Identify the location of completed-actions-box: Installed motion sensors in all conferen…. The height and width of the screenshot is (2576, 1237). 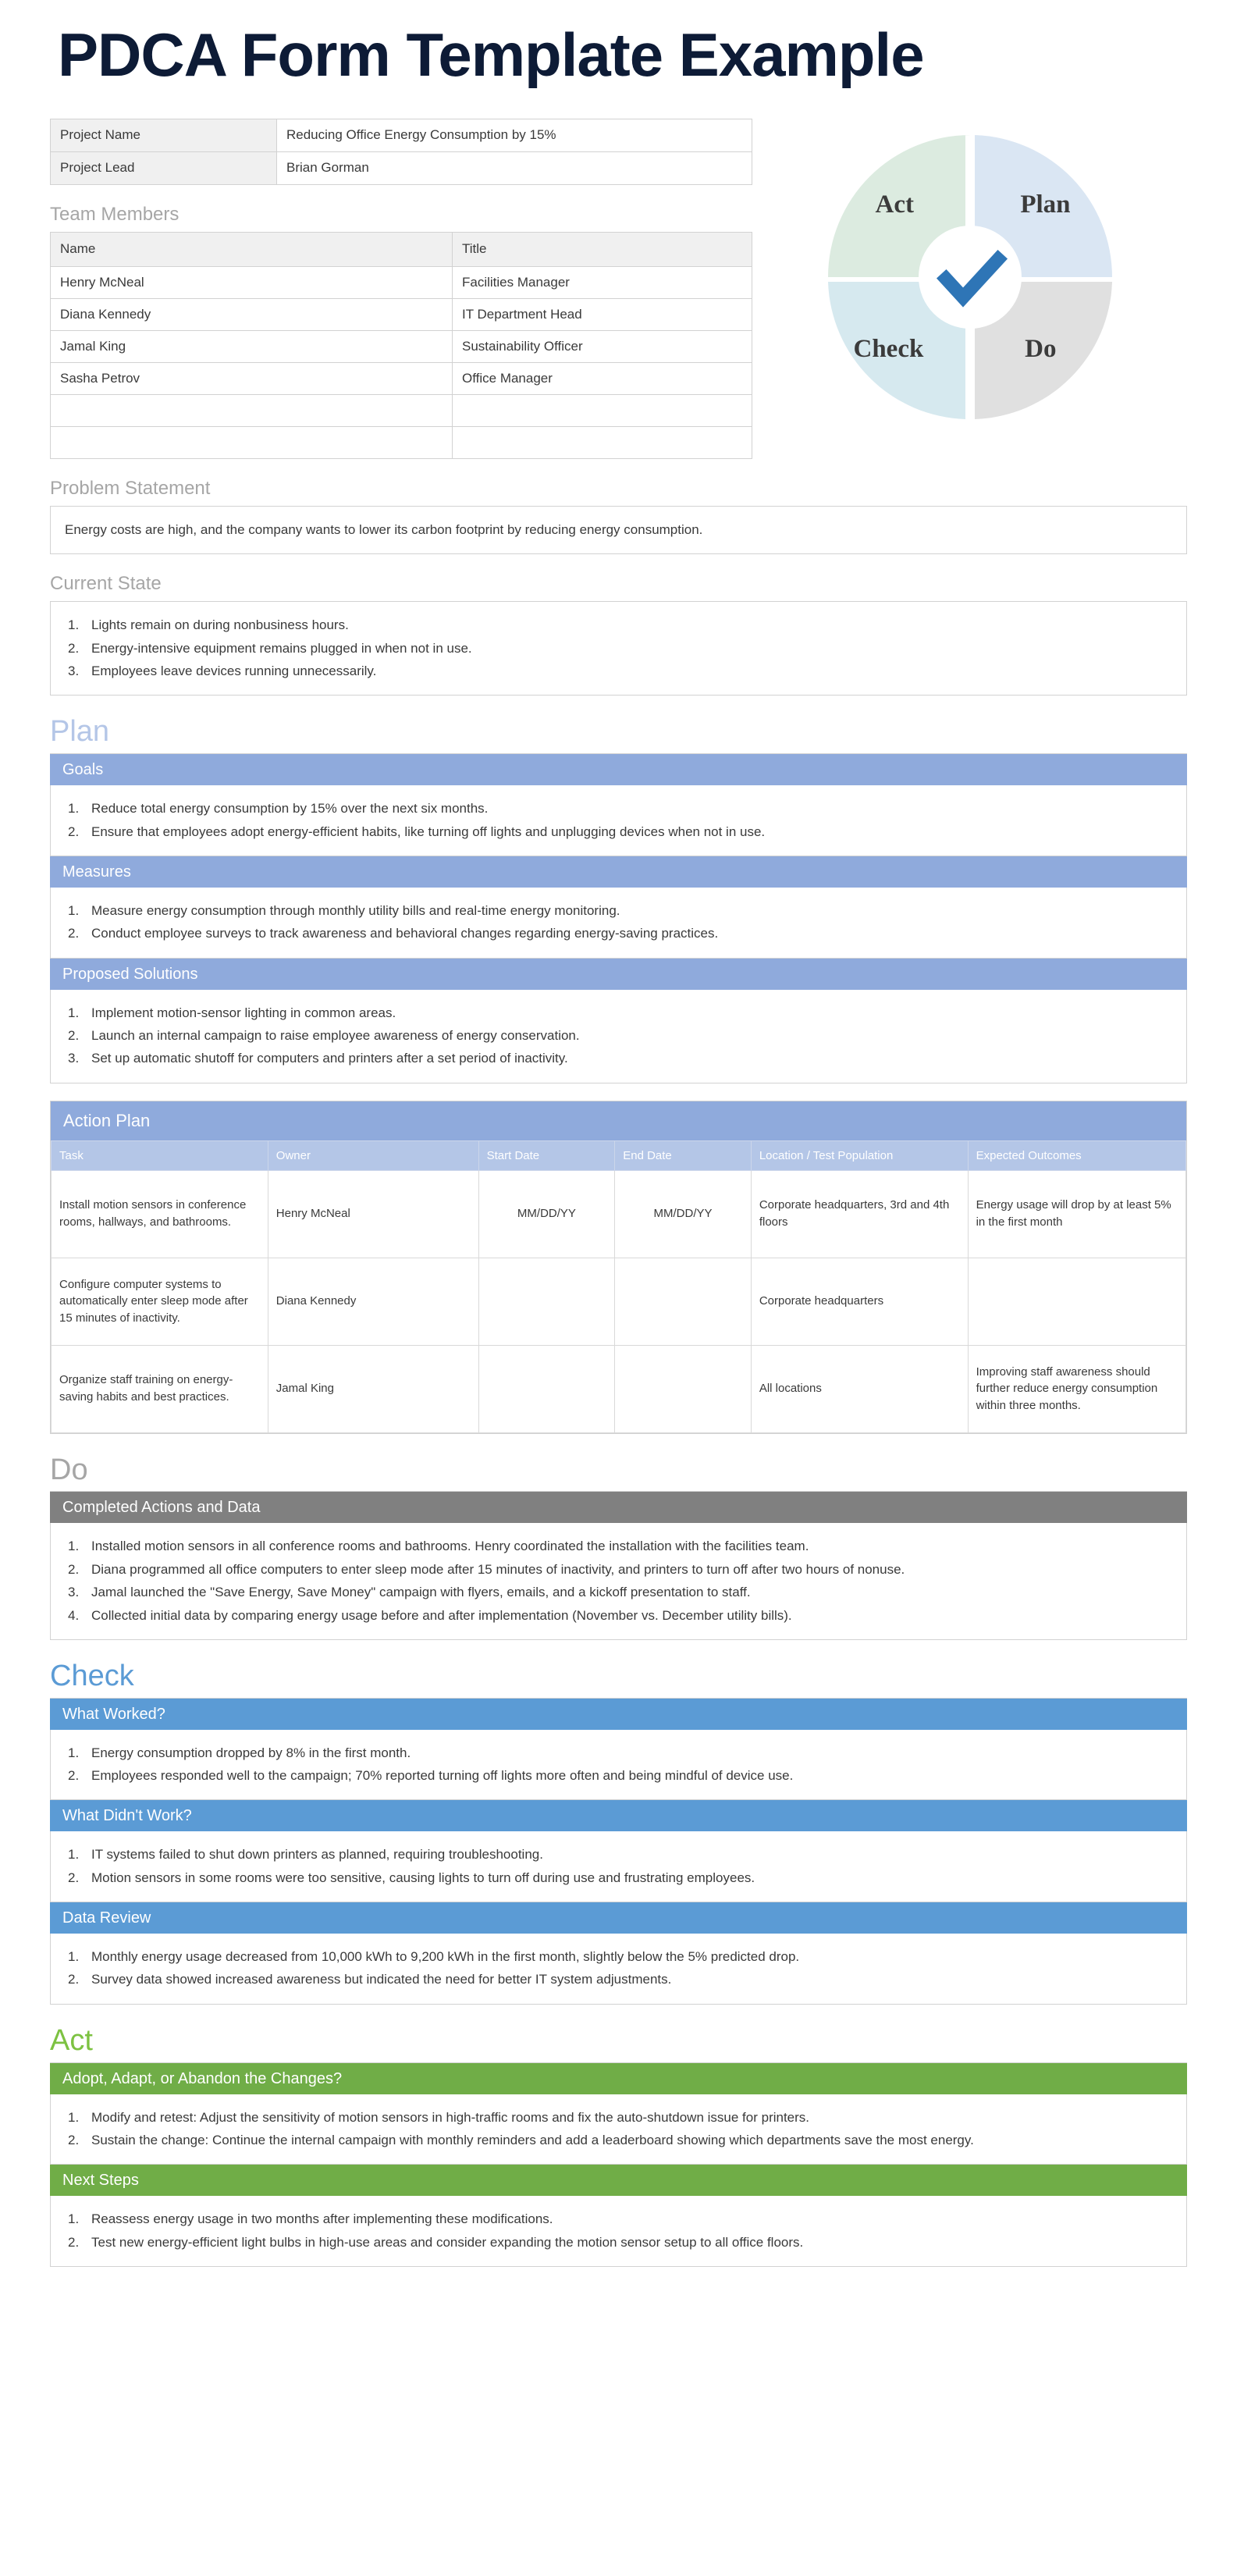
(619, 1581).